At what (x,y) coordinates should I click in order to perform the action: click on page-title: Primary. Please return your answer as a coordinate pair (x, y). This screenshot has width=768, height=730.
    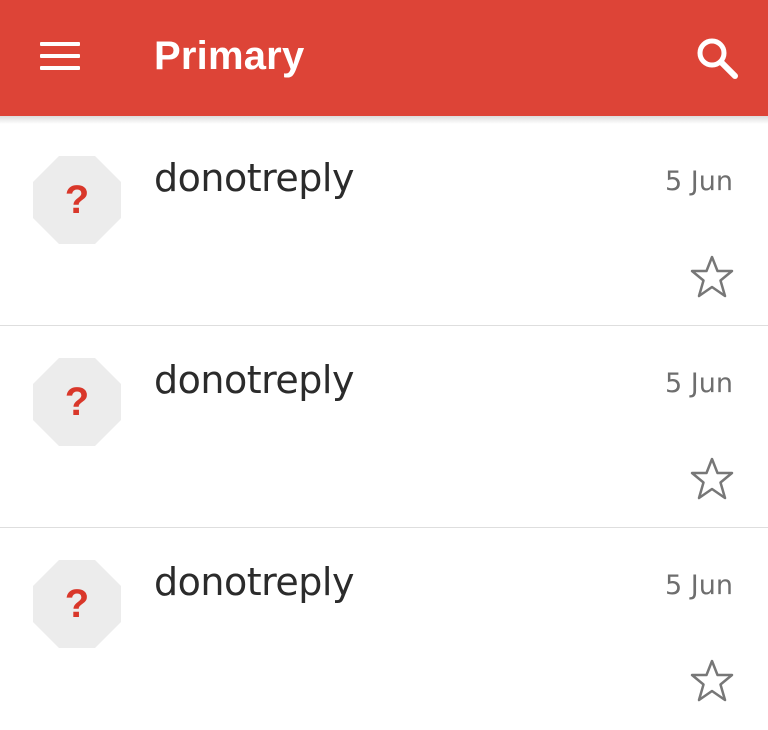
    Looking at the image, I should click on (229, 56).